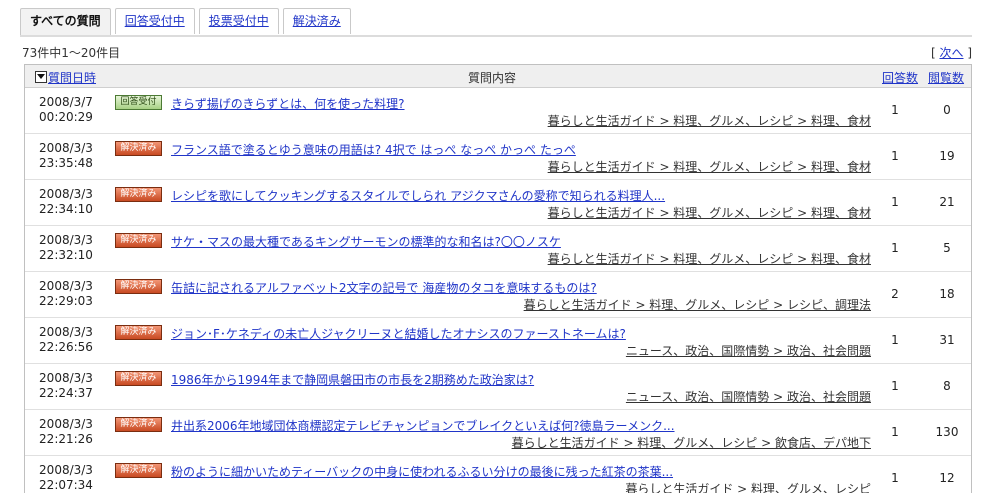 The image size is (986, 493). I want to click on question-link: フランス語で塗るとゆう意味の用語は? 4択で はっぺ なっぺ かっぺ たっぺ, so click(373, 149).